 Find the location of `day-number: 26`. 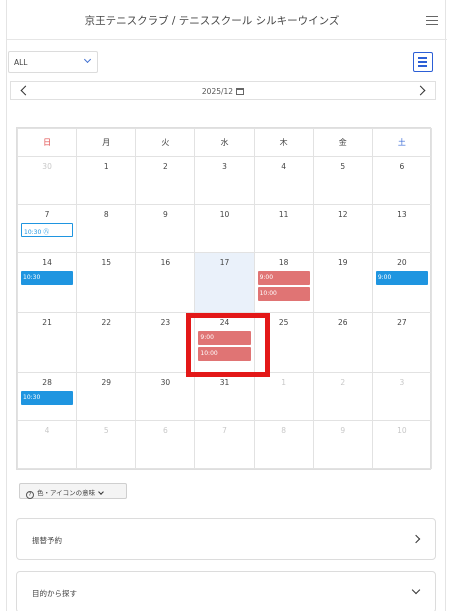

day-number: 26 is located at coordinates (343, 322).